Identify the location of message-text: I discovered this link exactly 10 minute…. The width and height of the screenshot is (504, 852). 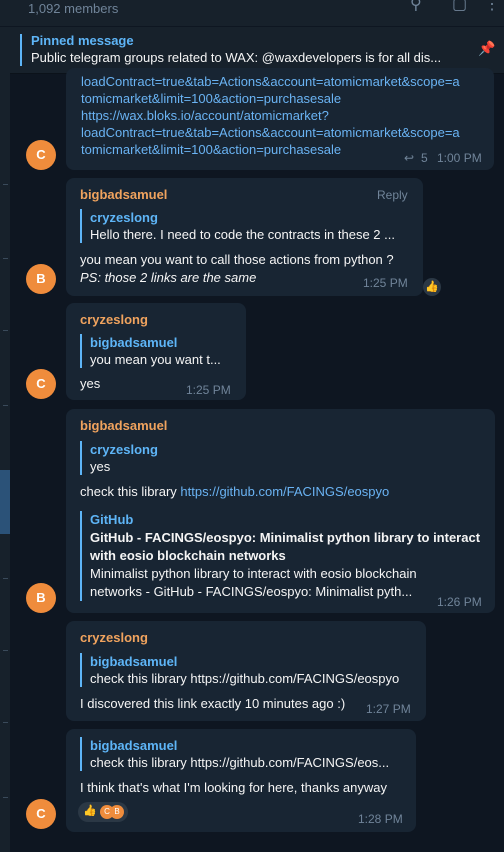
(213, 703).